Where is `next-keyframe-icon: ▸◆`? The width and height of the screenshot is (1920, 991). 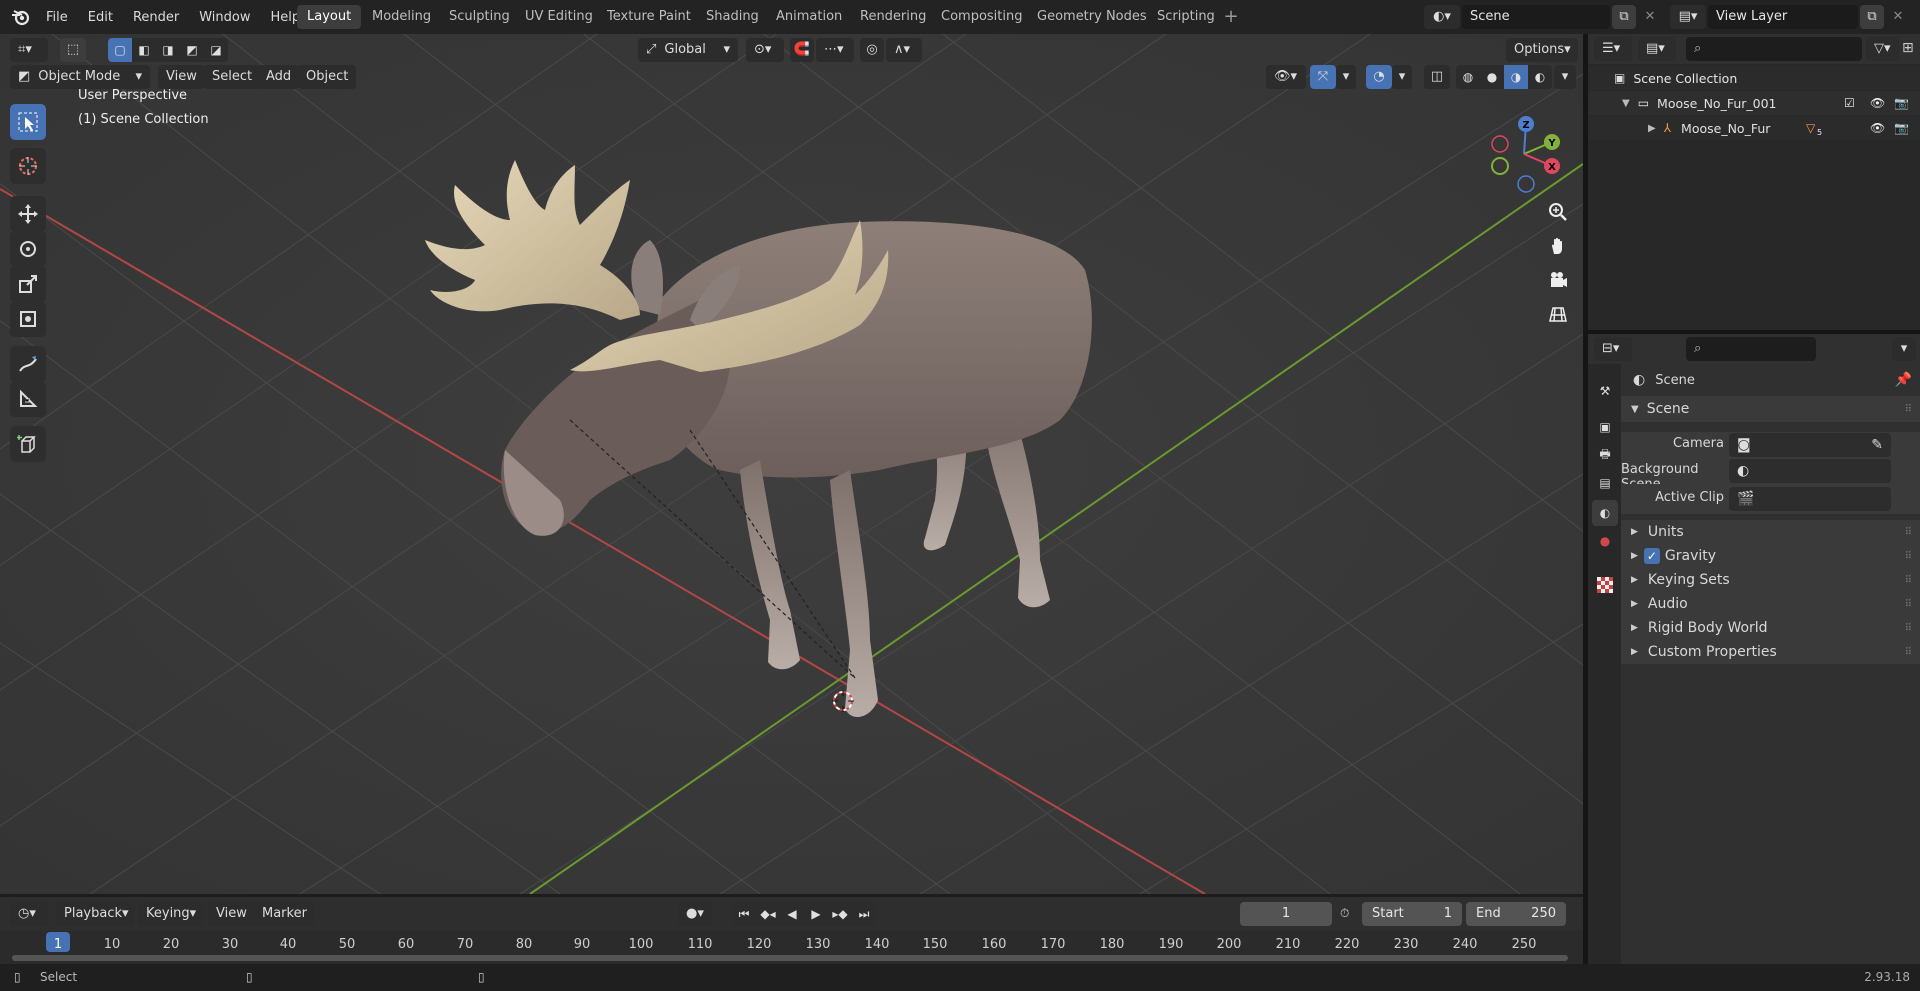
next-keyframe-icon: ▸◆ is located at coordinates (840, 914).